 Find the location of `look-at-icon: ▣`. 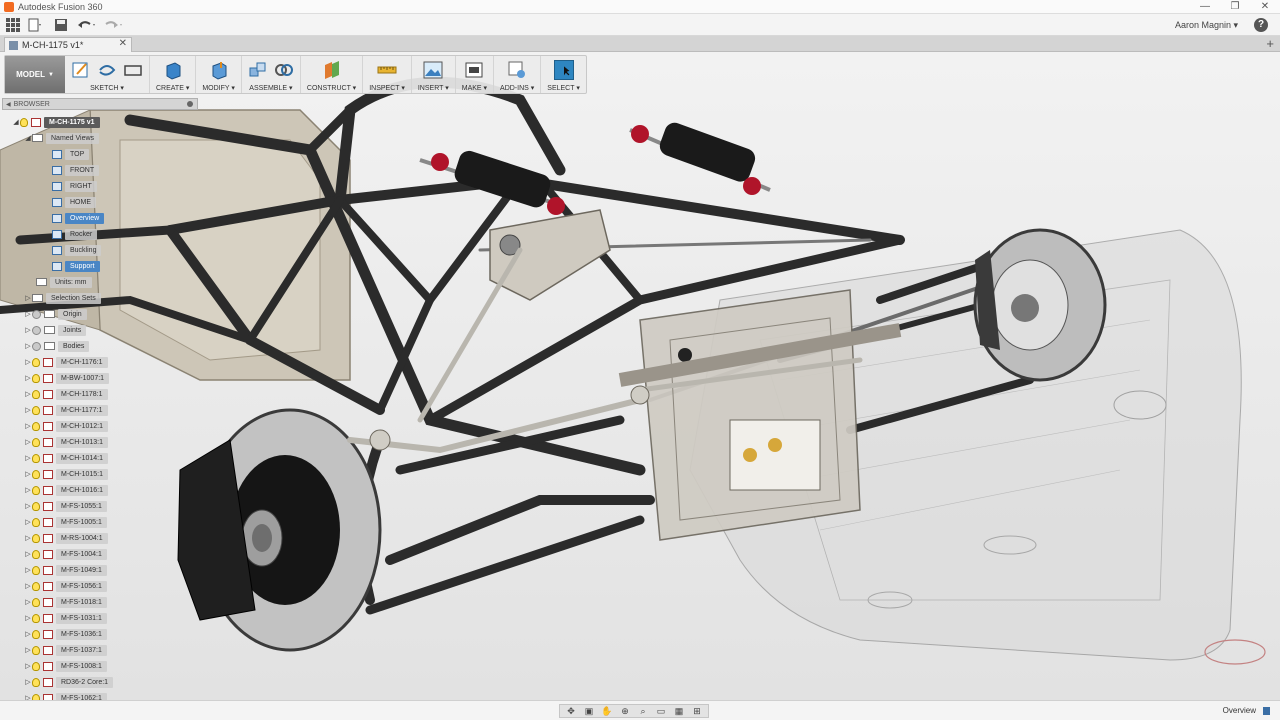

look-at-icon: ▣ is located at coordinates (589, 711).